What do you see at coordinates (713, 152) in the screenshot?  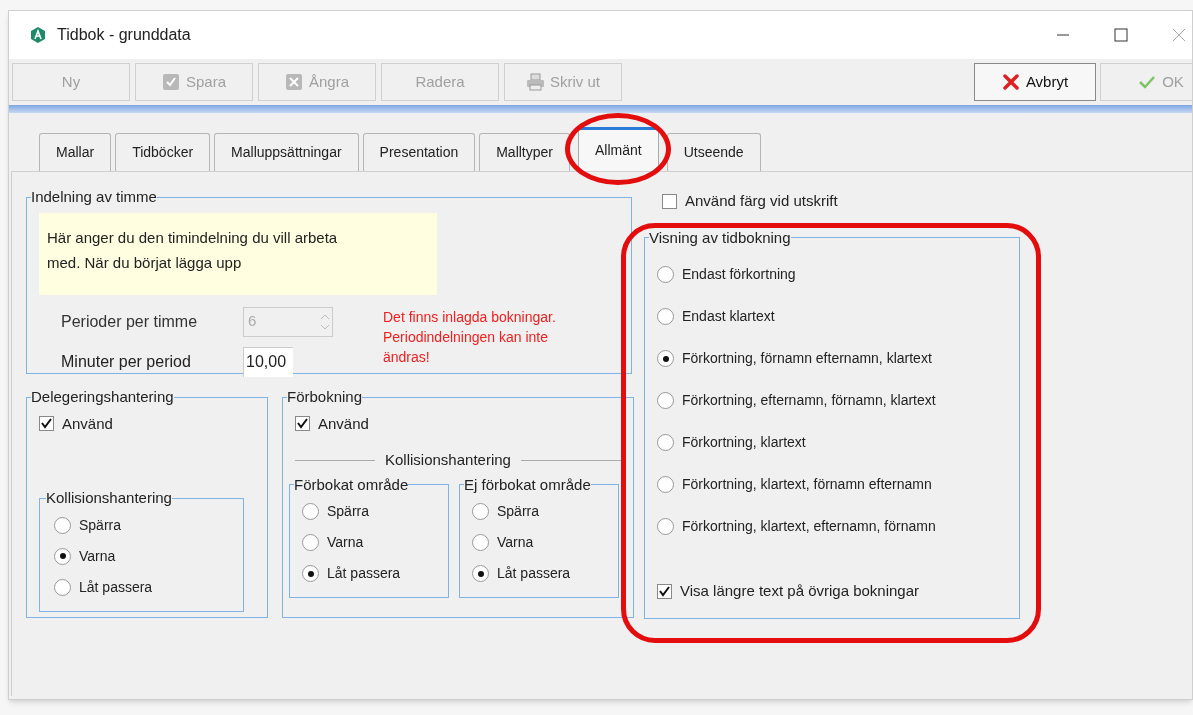 I see `tab: Utseende` at bounding box center [713, 152].